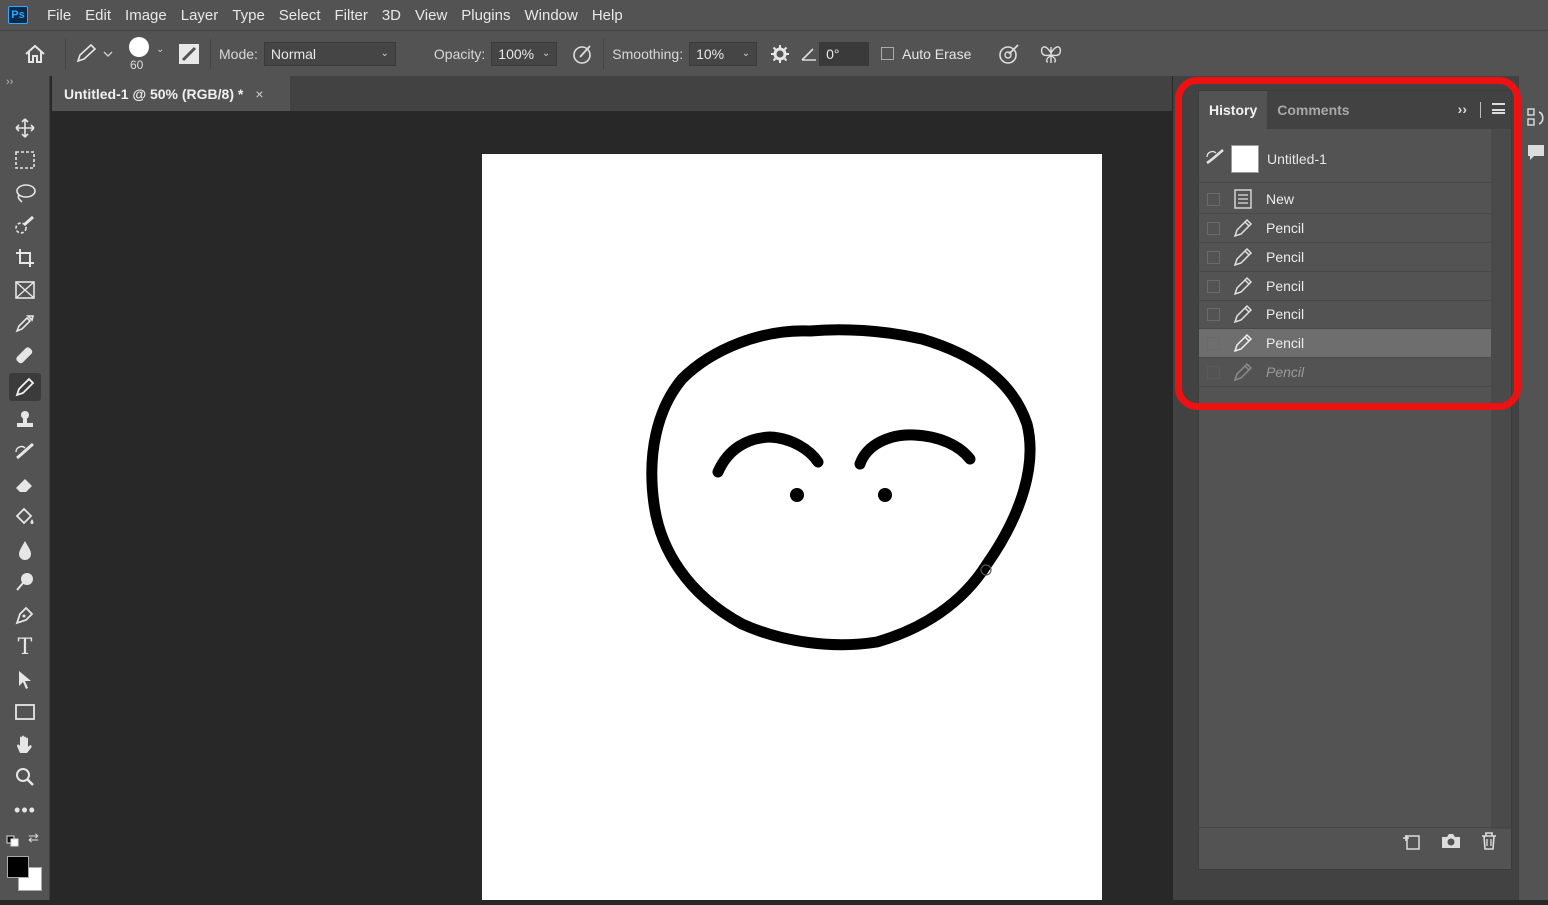  I want to click on left-eye, so click(797, 495).